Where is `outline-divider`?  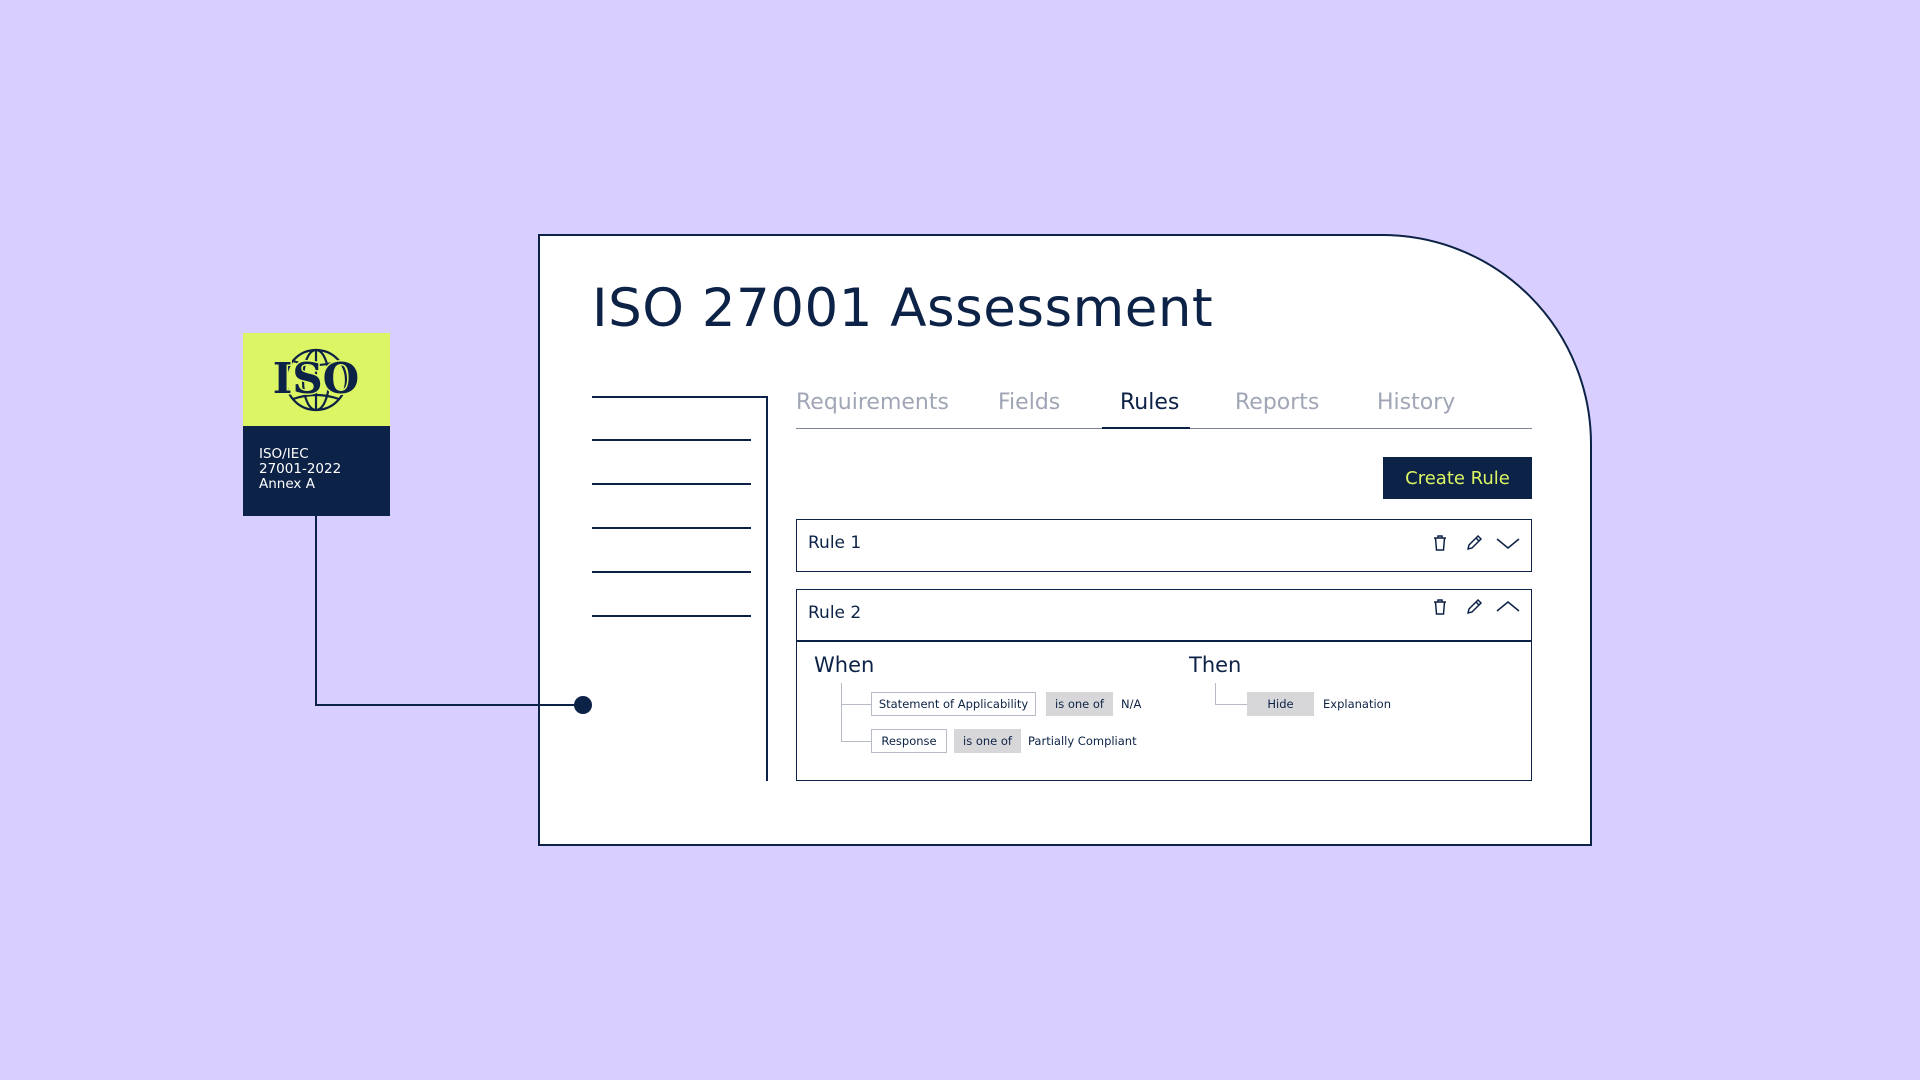
outline-divider is located at coordinates (767, 588).